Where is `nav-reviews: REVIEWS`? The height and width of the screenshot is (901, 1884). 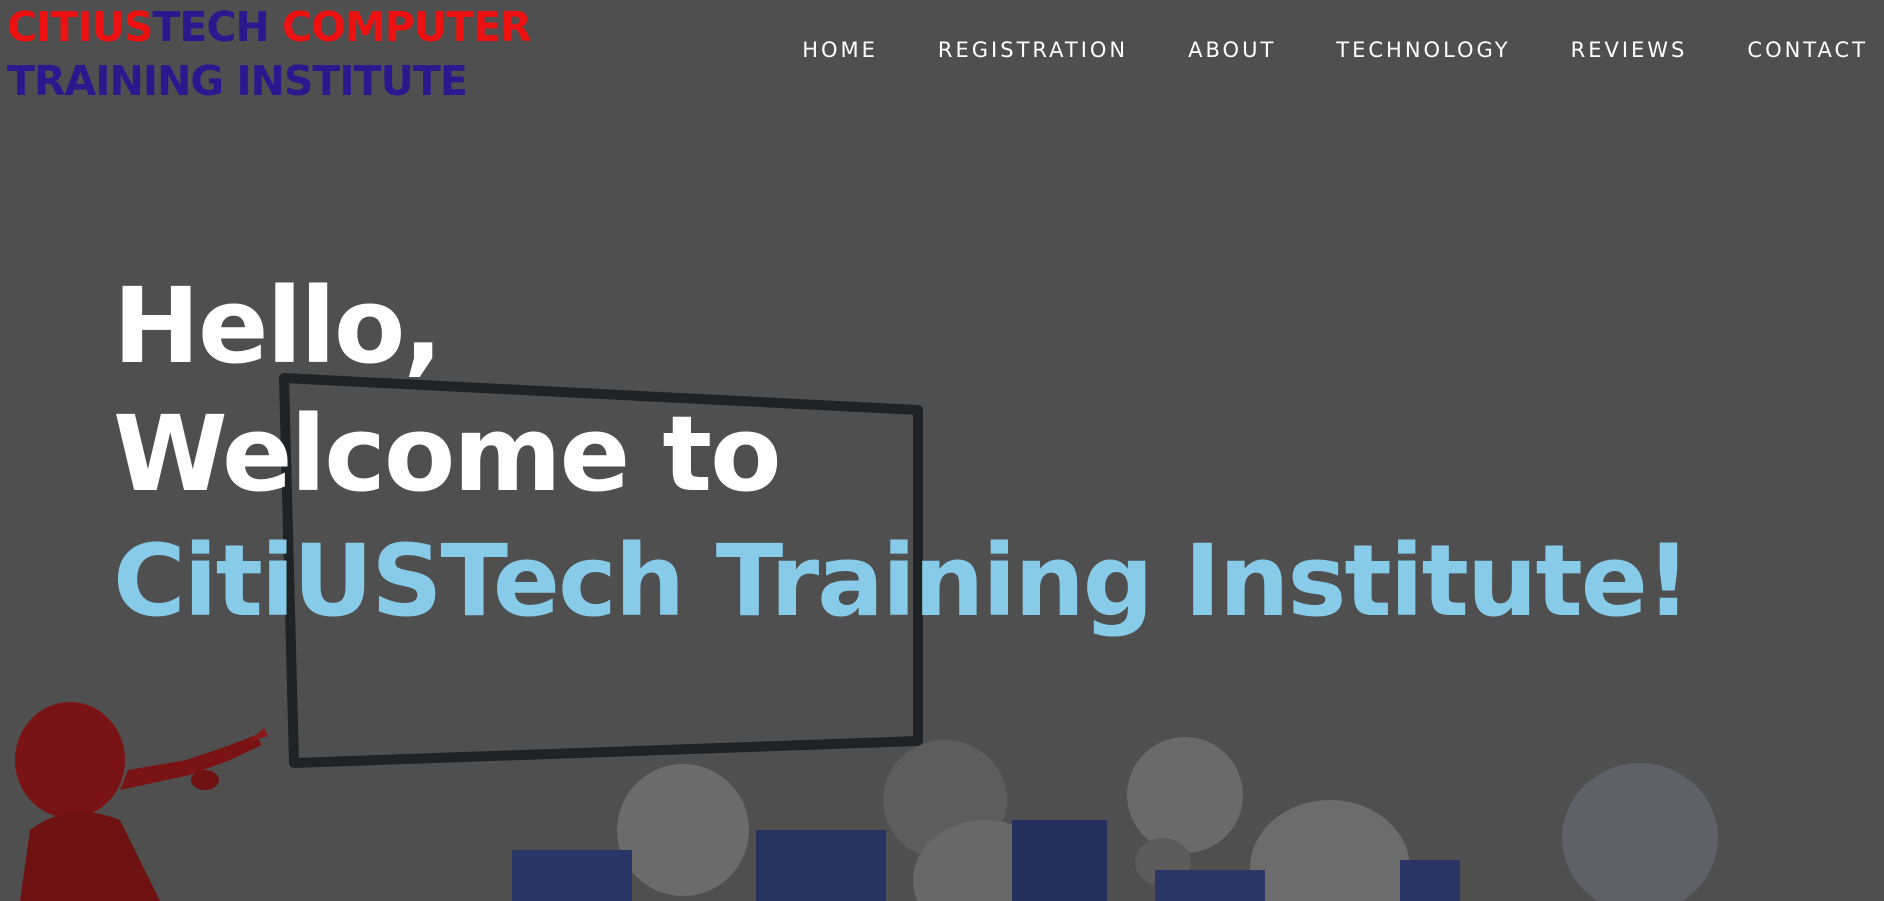
nav-reviews: REVIEWS is located at coordinates (1629, 50).